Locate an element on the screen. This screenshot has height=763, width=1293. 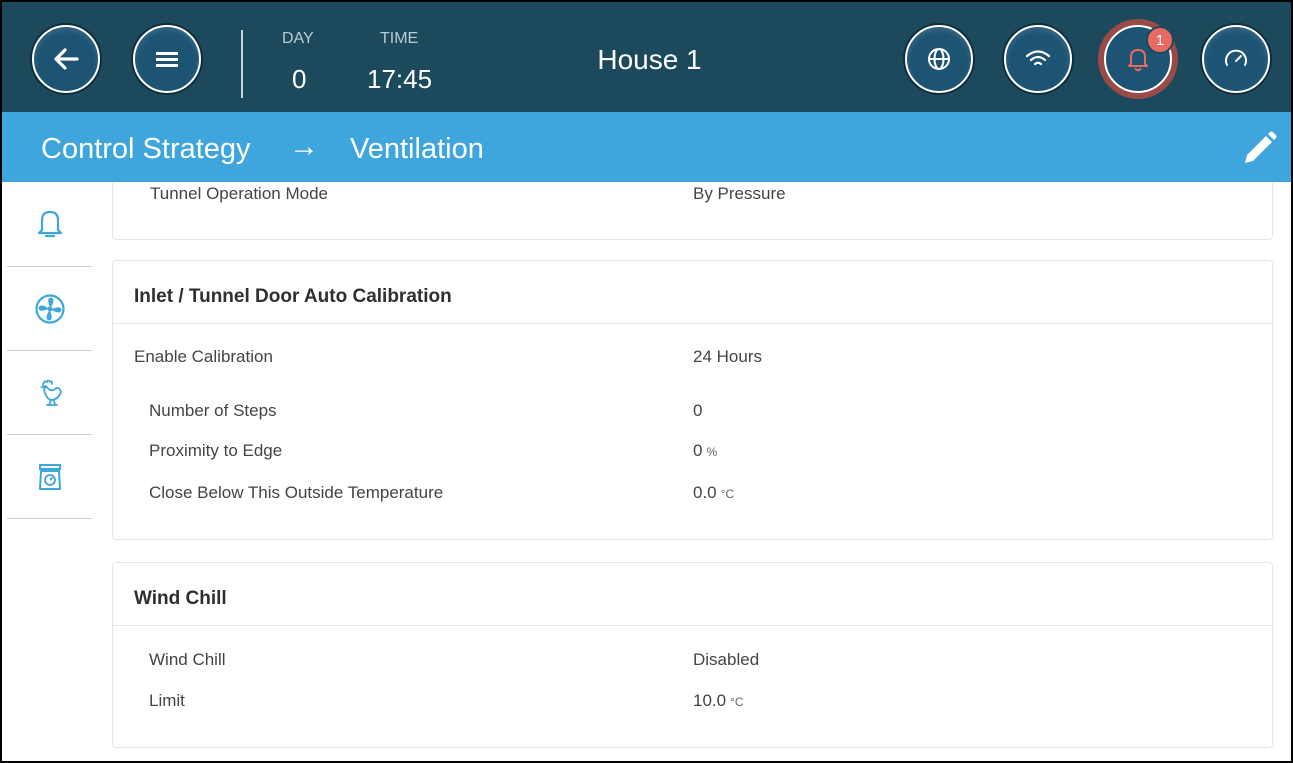
percent-unit: % is located at coordinates (712, 452).